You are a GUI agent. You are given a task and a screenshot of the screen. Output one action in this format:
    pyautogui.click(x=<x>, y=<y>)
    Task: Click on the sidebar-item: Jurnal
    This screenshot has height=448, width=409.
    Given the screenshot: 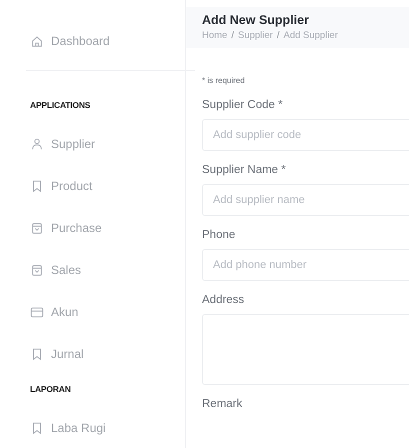 What is the action you would take?
    pyautogui.click(x=107, y=354)
    